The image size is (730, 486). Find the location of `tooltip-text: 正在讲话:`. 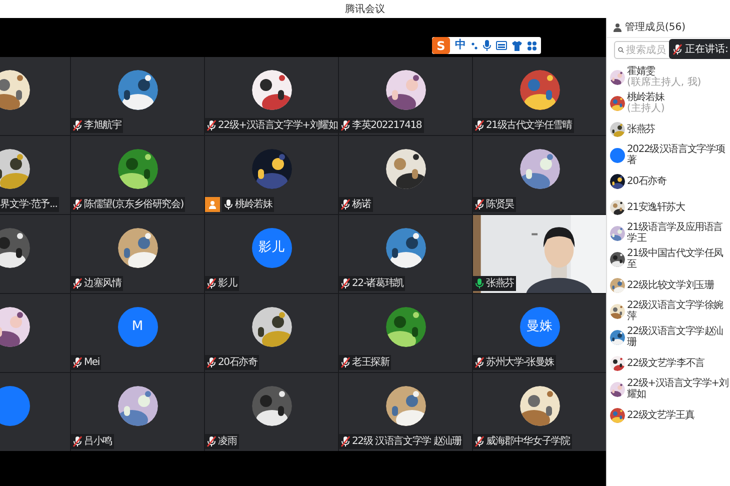

tooltip-text: 正在讲话: is located at coordinates (706, 49).